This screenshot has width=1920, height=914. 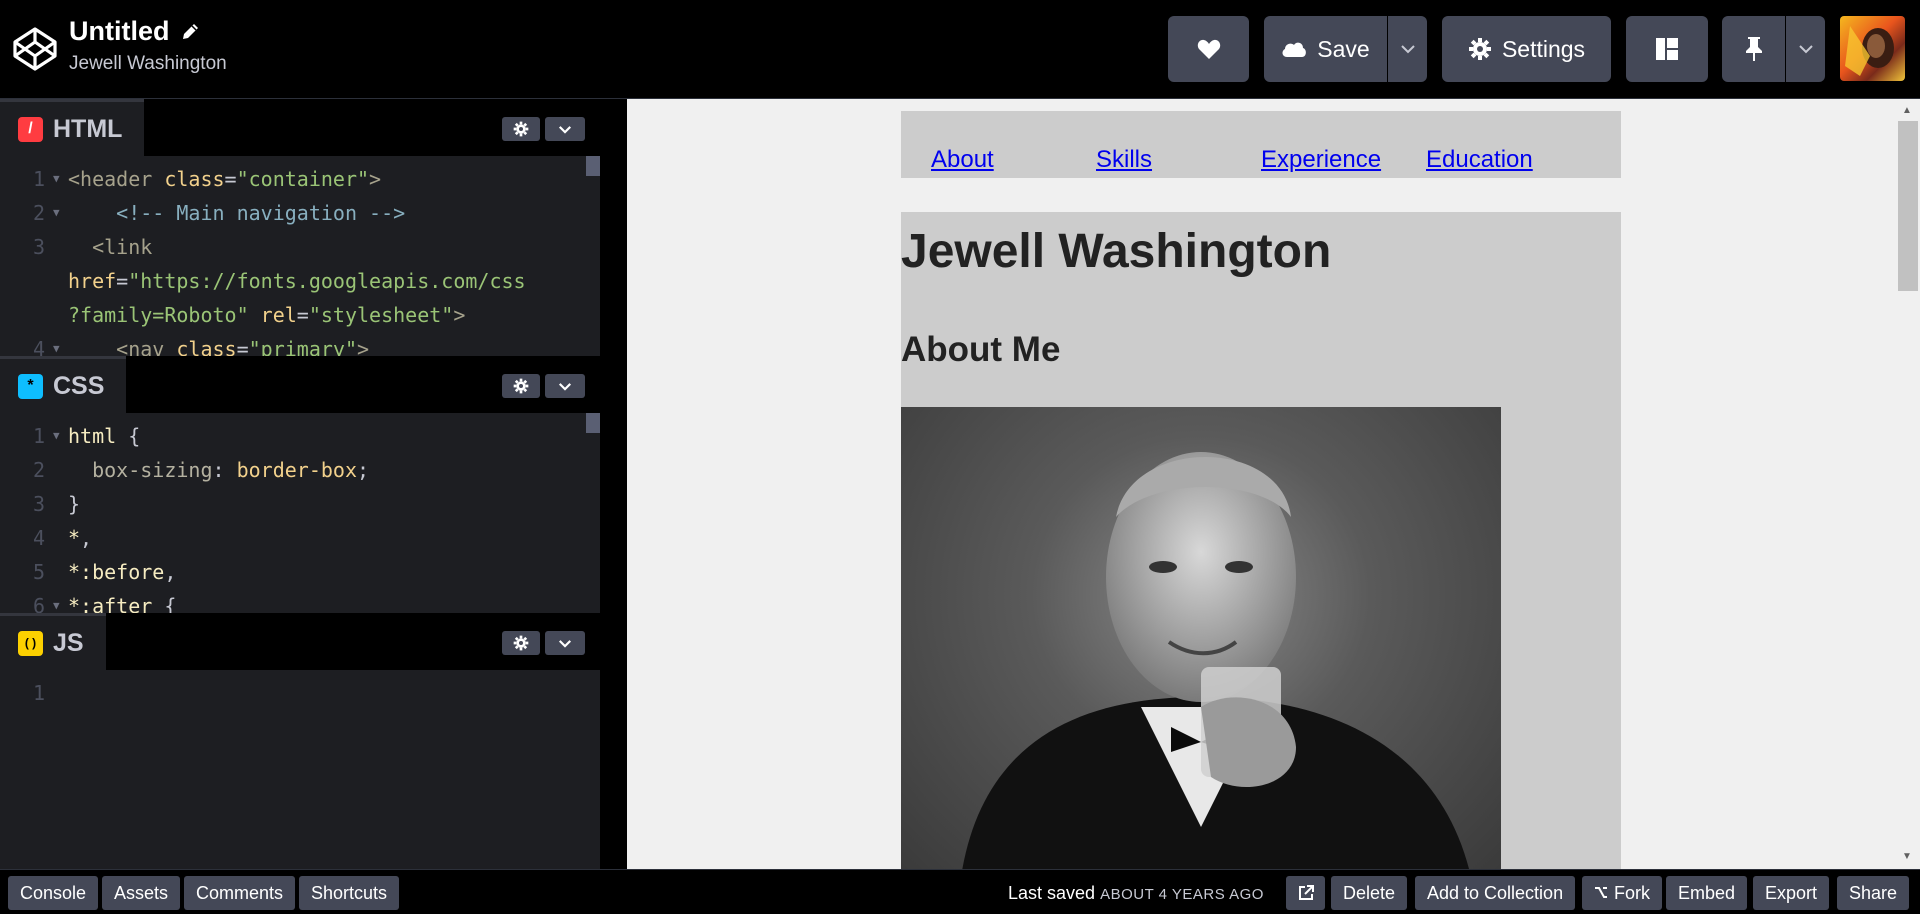 I want to click on html-editor-title: / HTML, so click(x=72, y=127).